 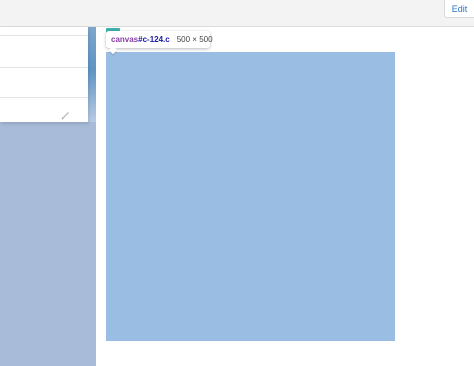 I want to click on pencil-icon, so click(x=65, y=113).